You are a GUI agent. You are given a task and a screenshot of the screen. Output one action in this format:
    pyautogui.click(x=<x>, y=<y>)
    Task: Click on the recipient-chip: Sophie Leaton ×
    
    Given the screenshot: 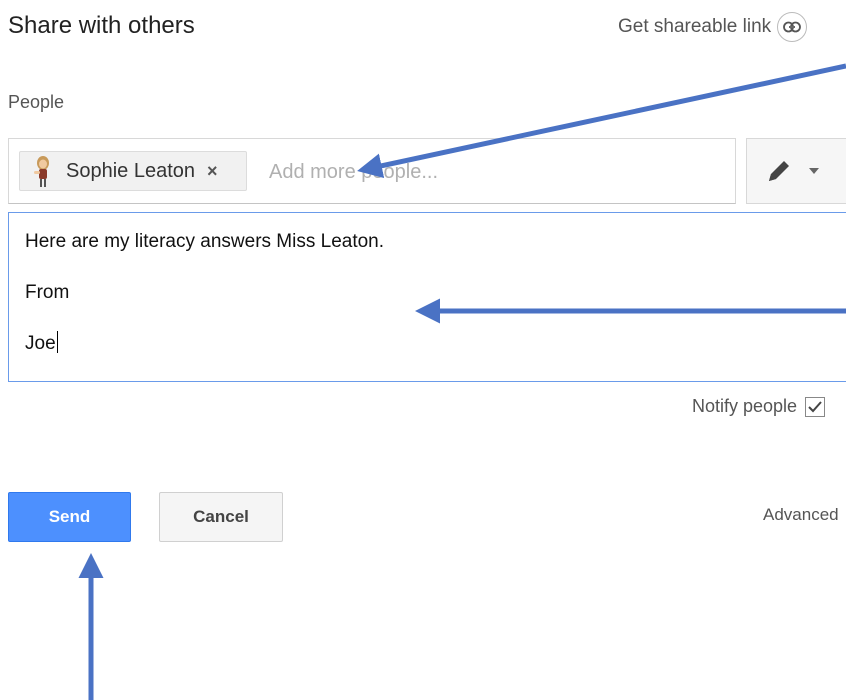 What is the action you would take?
    pyautogui.click(x=133, y=171)
    